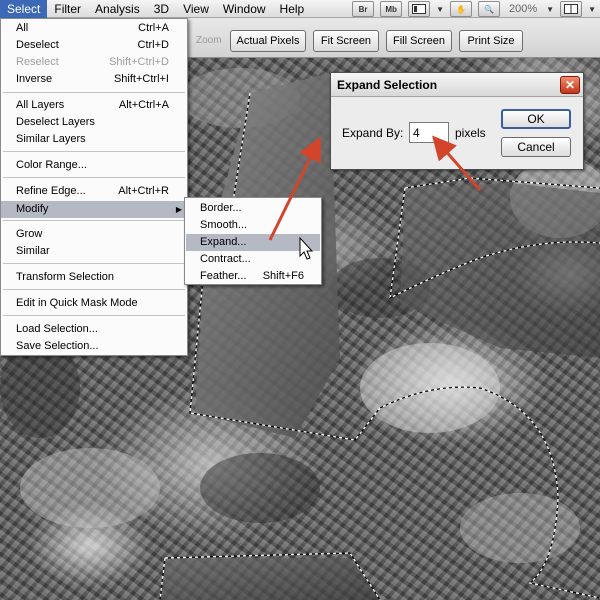  Describe the element at coordinates (387, 85) in the screenshot. I see `dialog-title: Expand Selection` at that location.